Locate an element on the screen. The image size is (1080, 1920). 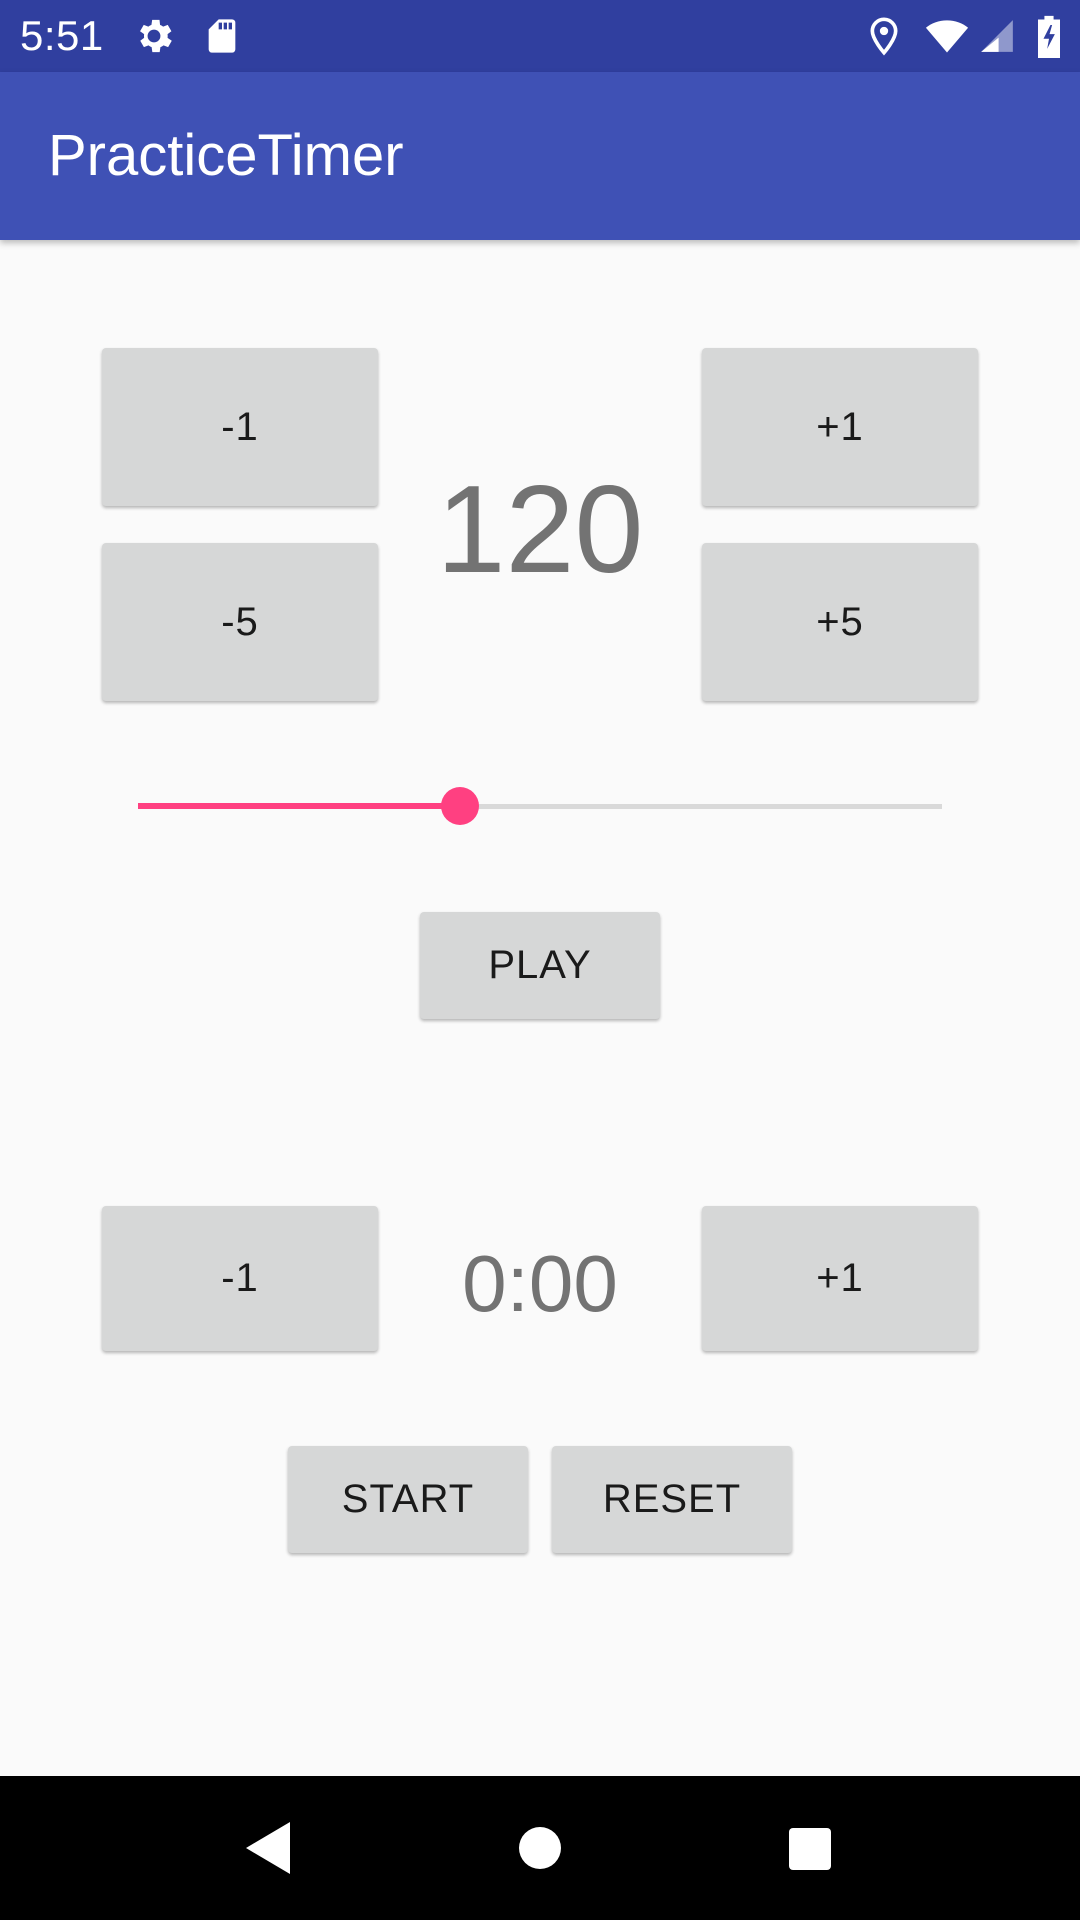
recents-icon is located at coordinates (810, 1848).